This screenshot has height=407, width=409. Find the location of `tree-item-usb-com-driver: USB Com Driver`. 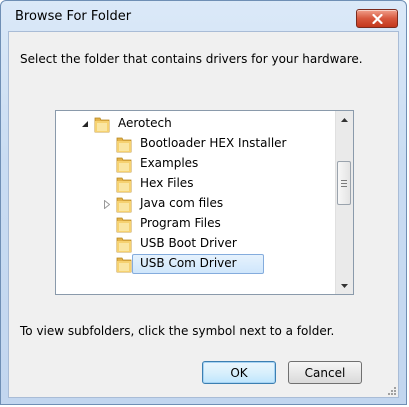

tree-item-usb-com-driver: USB Com Driver is located at coordinates (196, 264).